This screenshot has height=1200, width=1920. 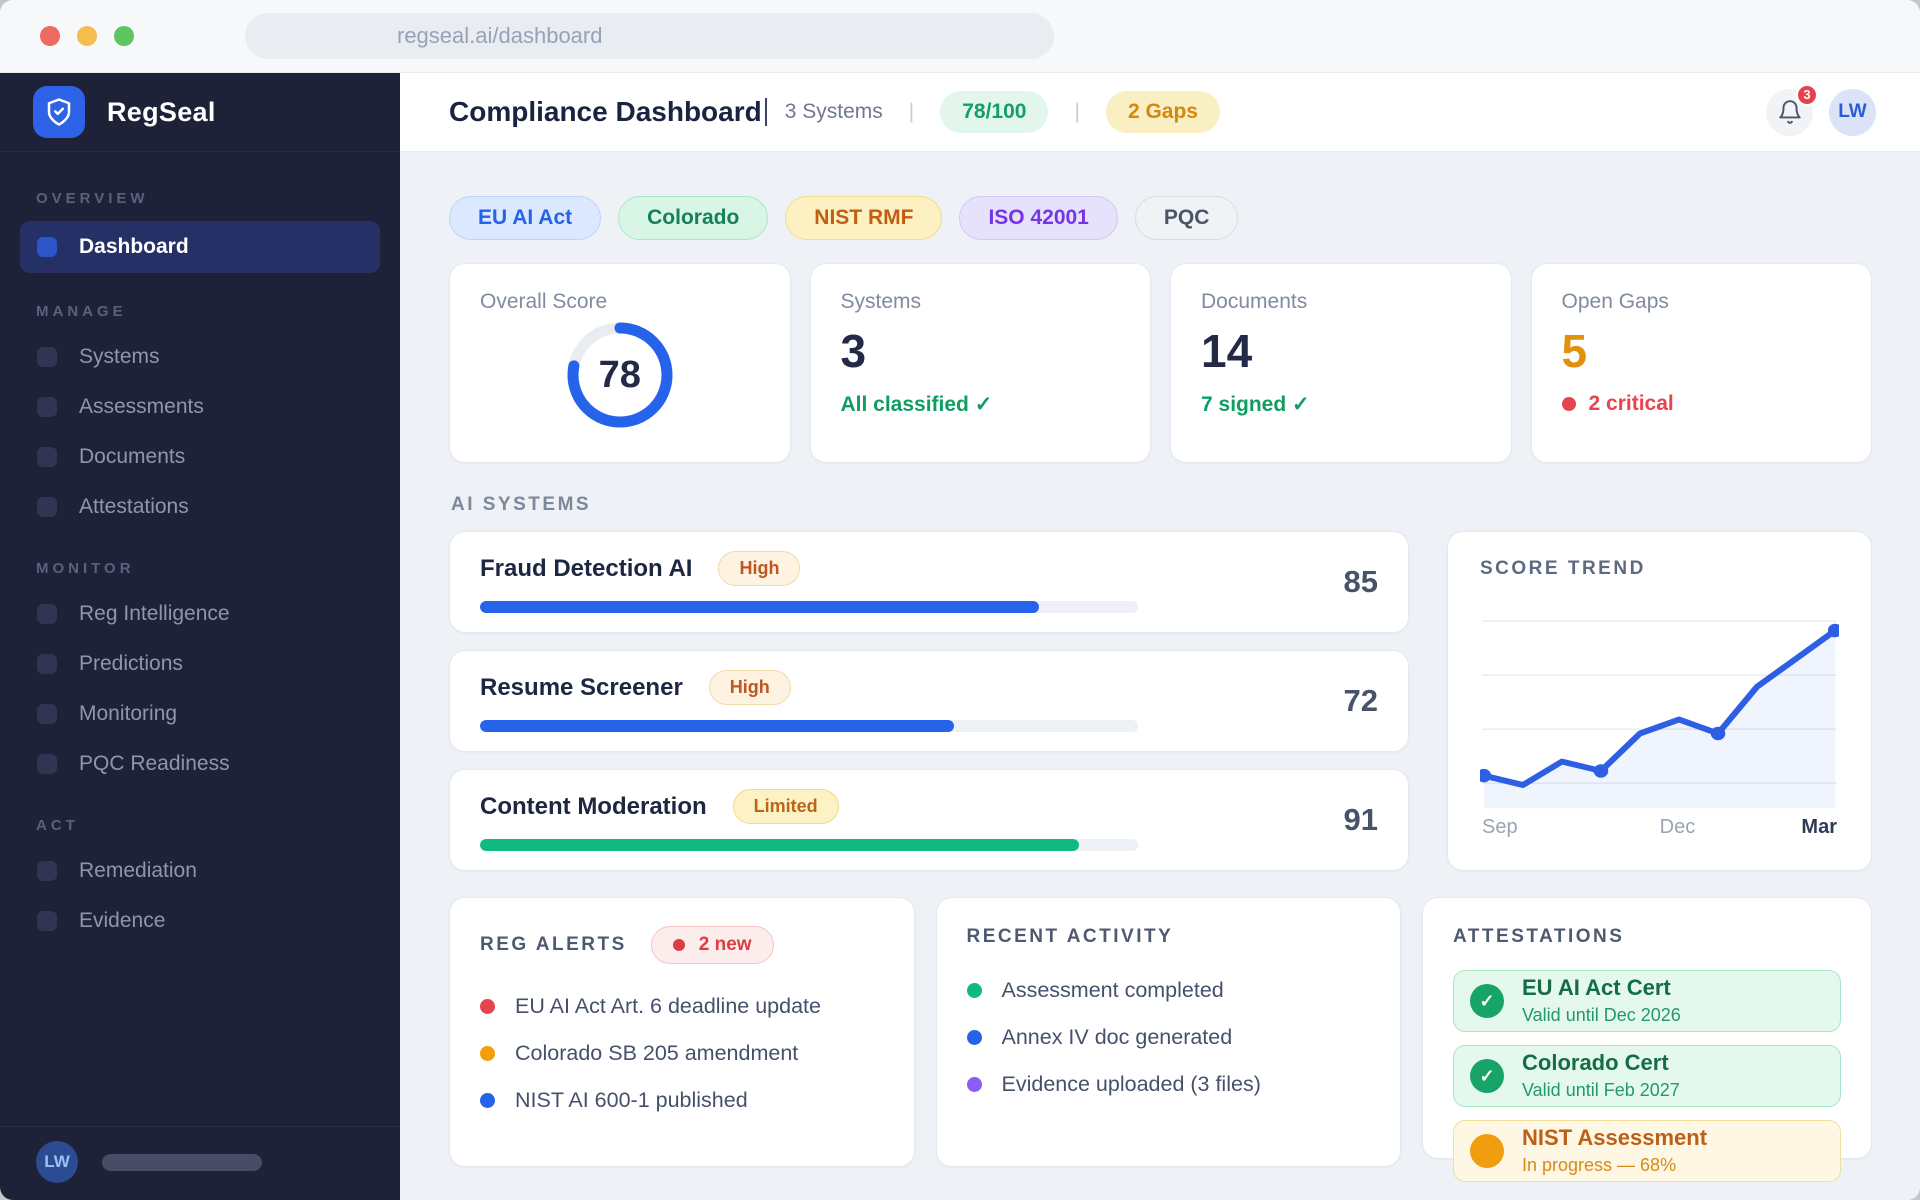 What do you see at coordinates (47, 921) in the screenshot?
I see `evidence-icon` at bounding box center [47, 921].